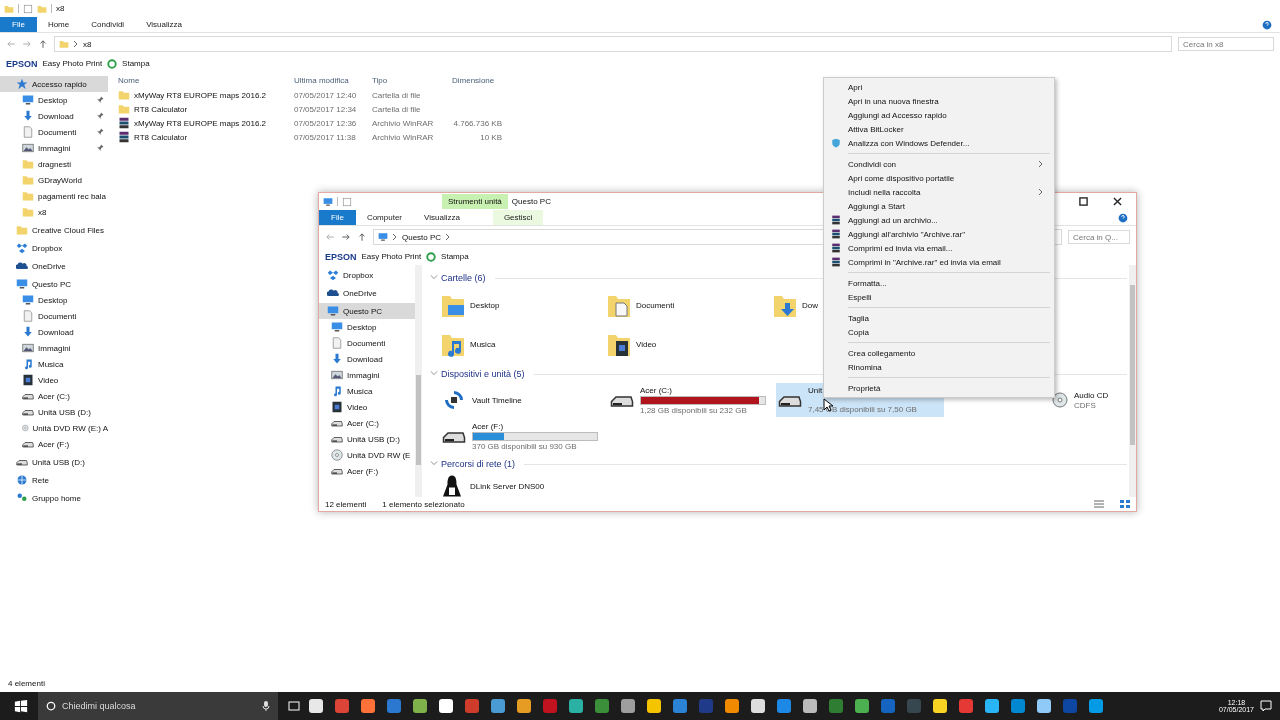  I want to click on status-text: 12 elementi, so click(346, 504).